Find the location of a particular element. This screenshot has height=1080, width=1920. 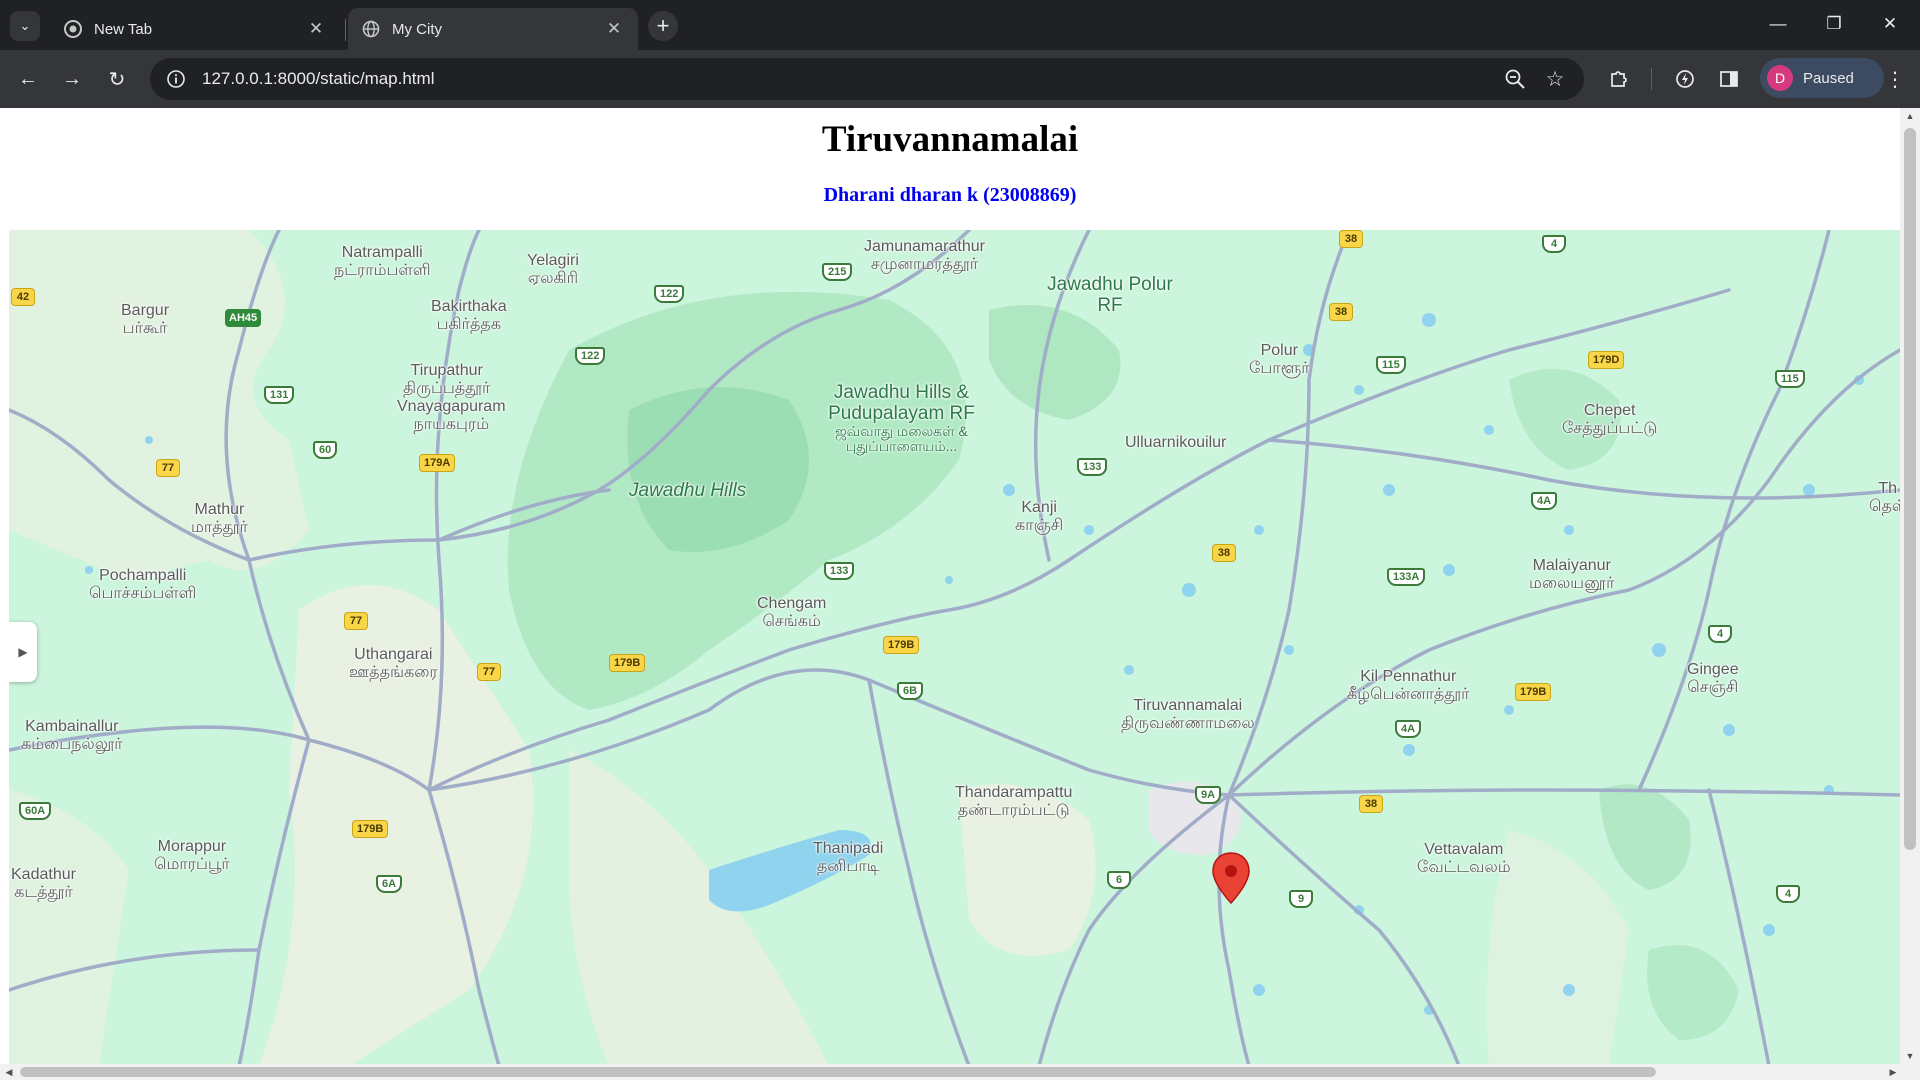

road-shield: 133A is located at coordinates (1406, 577).